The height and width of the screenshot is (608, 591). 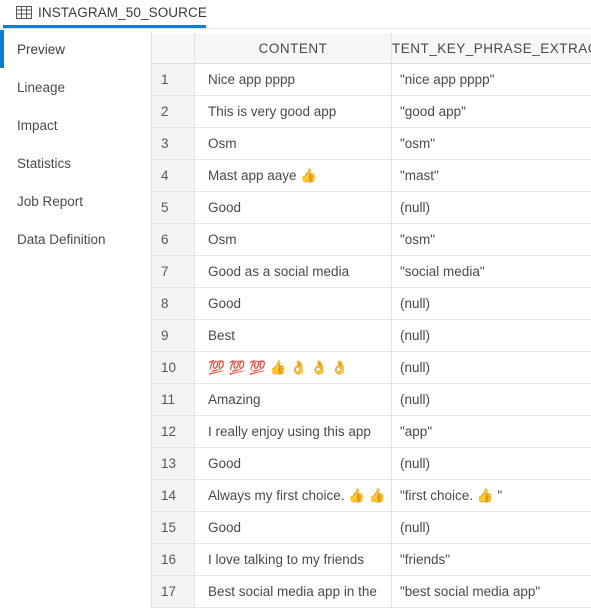 I want to click on keyphrase-cell: "nice app pppp", so click(x=491, y=79).